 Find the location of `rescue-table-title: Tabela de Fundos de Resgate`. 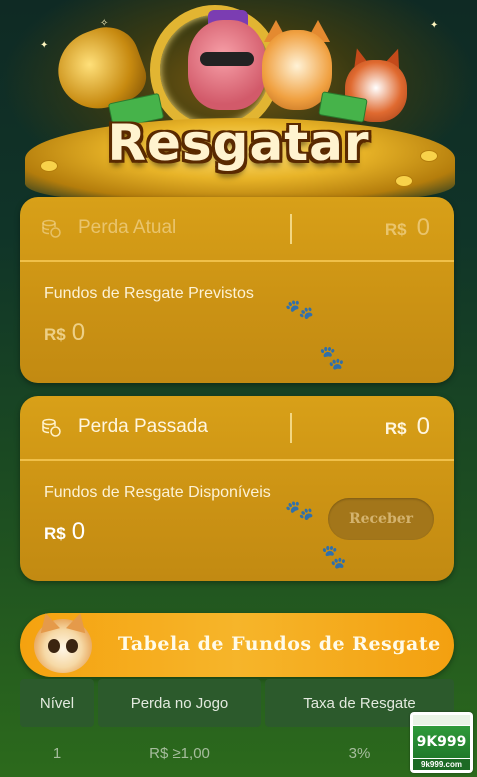

rescue-table-title: Tabela de Fundos de Resgate is located at coordinates (279, 644).